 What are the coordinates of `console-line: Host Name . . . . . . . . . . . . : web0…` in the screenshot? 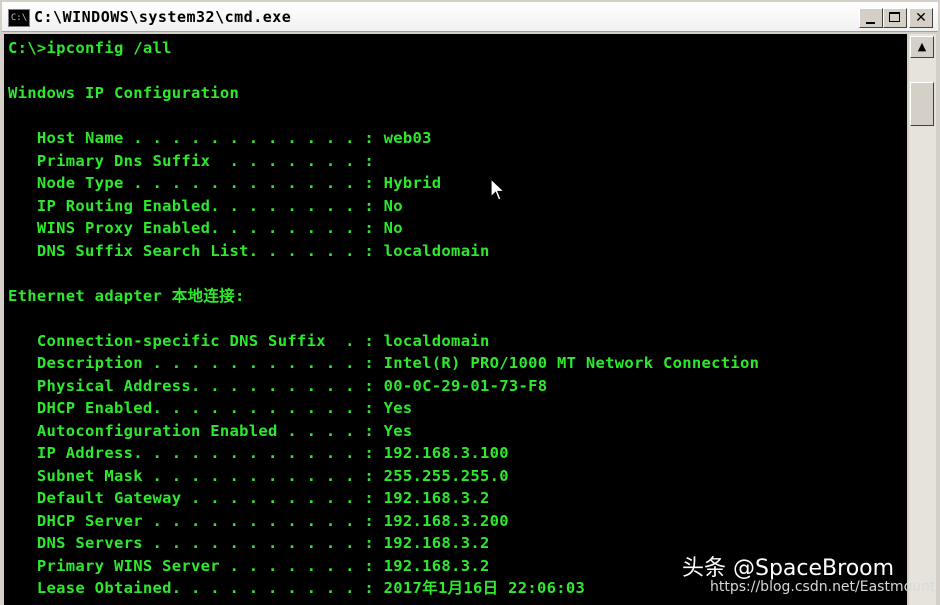 It's located at (220, 138).